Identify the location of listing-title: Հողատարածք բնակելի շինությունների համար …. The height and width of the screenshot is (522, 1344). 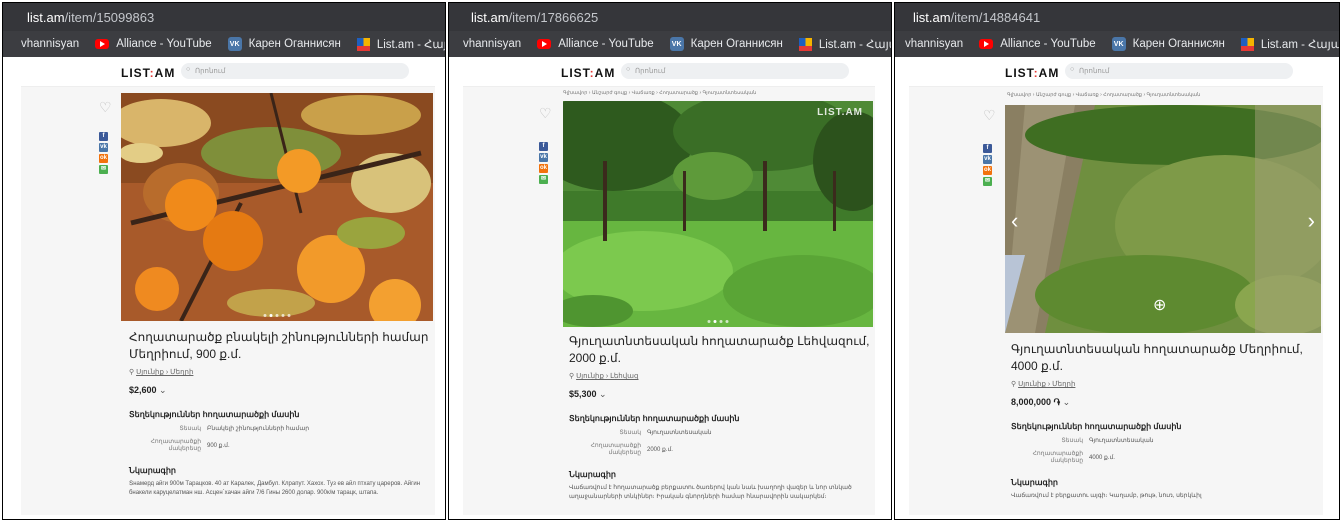
(279, 345).